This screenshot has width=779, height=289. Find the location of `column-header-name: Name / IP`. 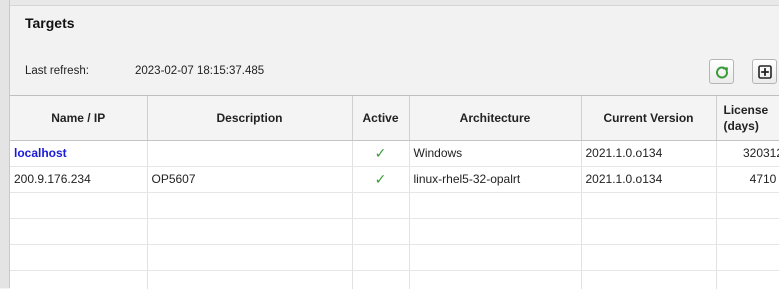

column-header-name: Name / IP is located at coordinates (79, 118).